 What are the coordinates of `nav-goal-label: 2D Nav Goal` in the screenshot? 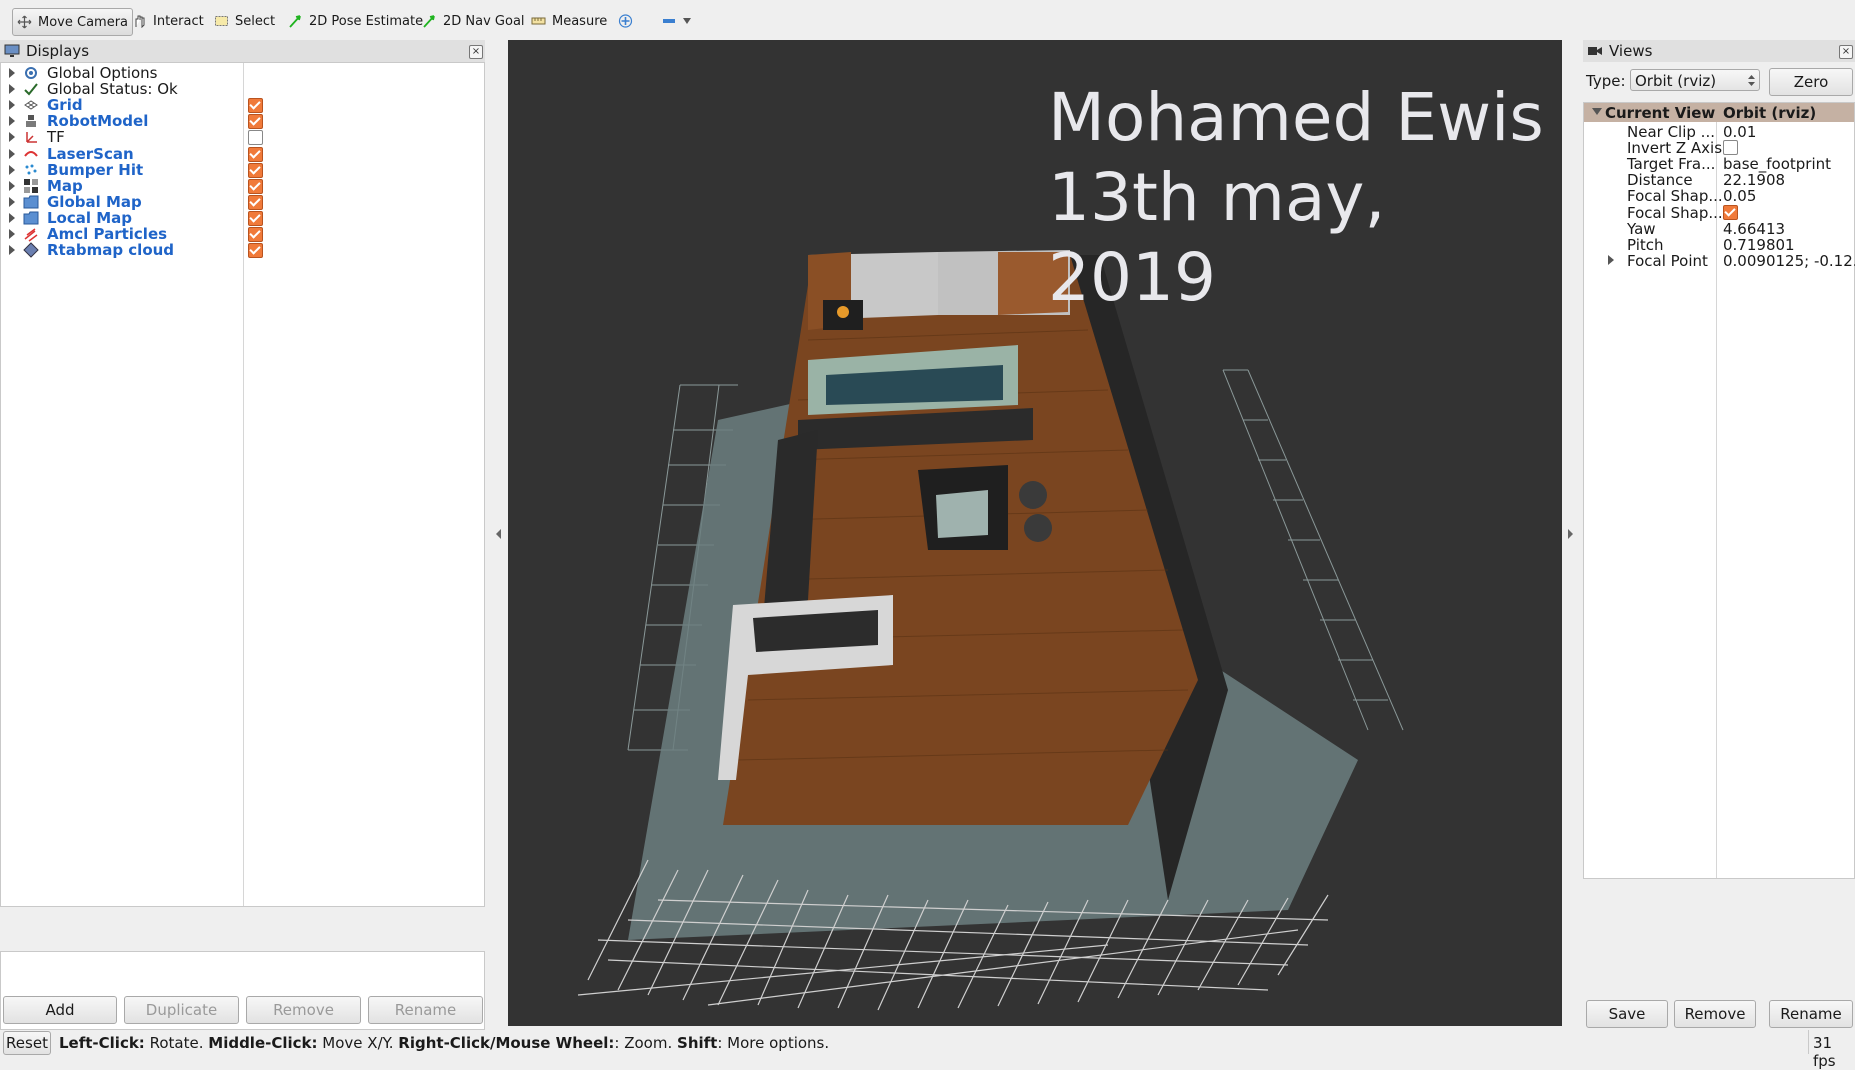 It's located at (484, 21).